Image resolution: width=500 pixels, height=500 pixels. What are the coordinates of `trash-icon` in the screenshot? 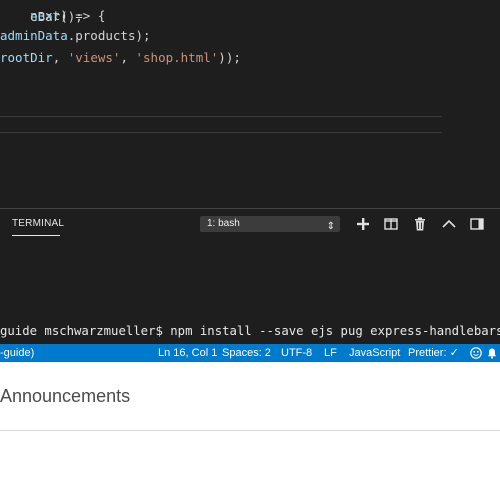 It's located at (420, 224).